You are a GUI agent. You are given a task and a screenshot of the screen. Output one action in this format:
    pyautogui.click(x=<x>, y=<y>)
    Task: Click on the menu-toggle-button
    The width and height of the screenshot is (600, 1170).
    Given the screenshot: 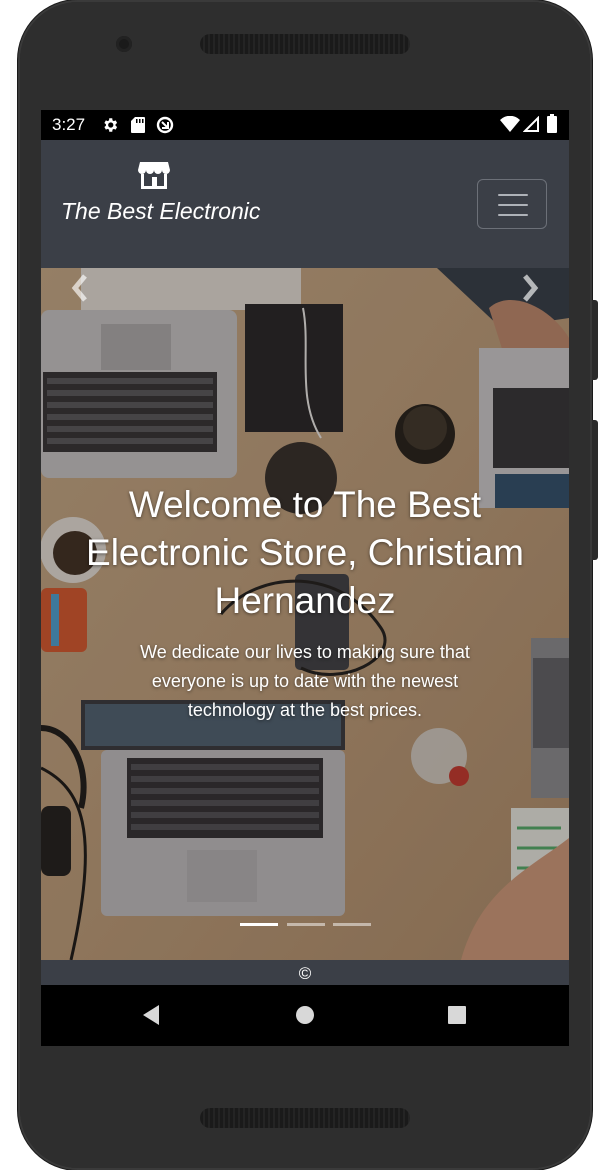 What is the action you would take?
    pyautogui.click(x=512, y=204)
    